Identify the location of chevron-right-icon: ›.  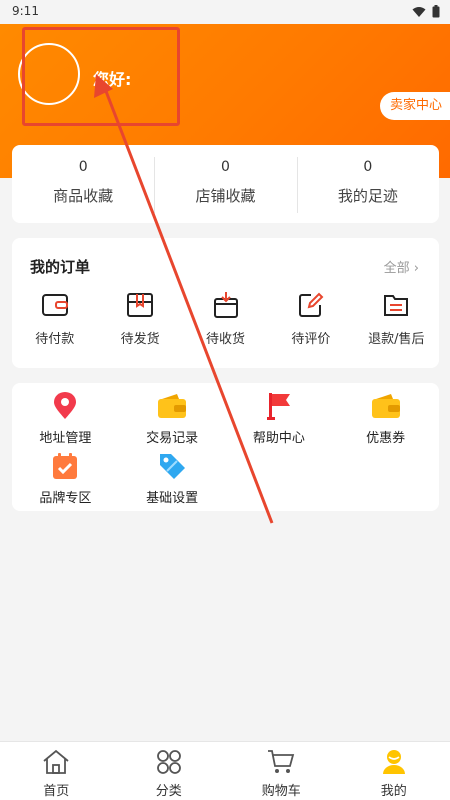
(416, 268).